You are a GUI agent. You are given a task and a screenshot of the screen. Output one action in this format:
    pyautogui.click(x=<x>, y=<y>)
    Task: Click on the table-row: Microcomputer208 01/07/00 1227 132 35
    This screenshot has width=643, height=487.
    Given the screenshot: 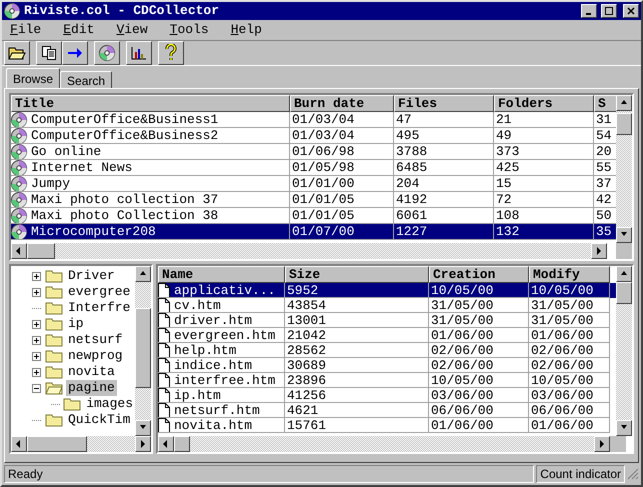 What is the action you would take?
    pyautogui.click(x=313, y=232)
    